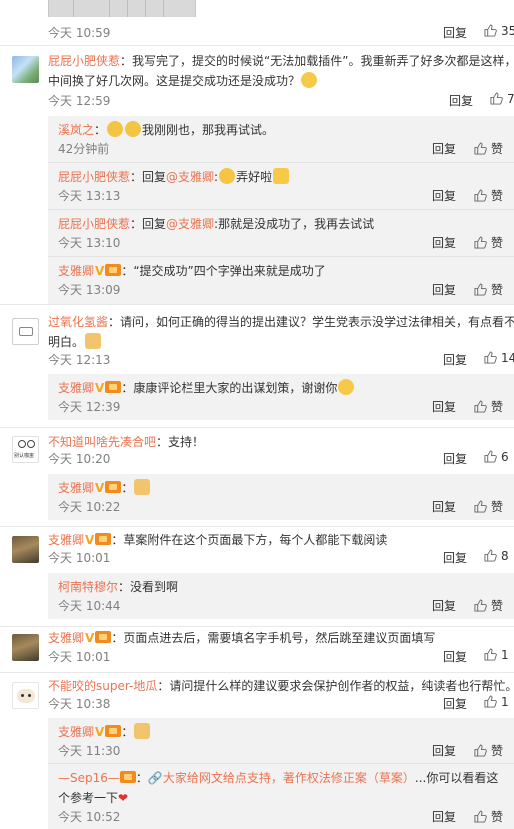 The width and height of the screenshot is (514, 829). Describe the element at coordinates (505, 702) in the screenshot. I see `like-count: 1` at that location.